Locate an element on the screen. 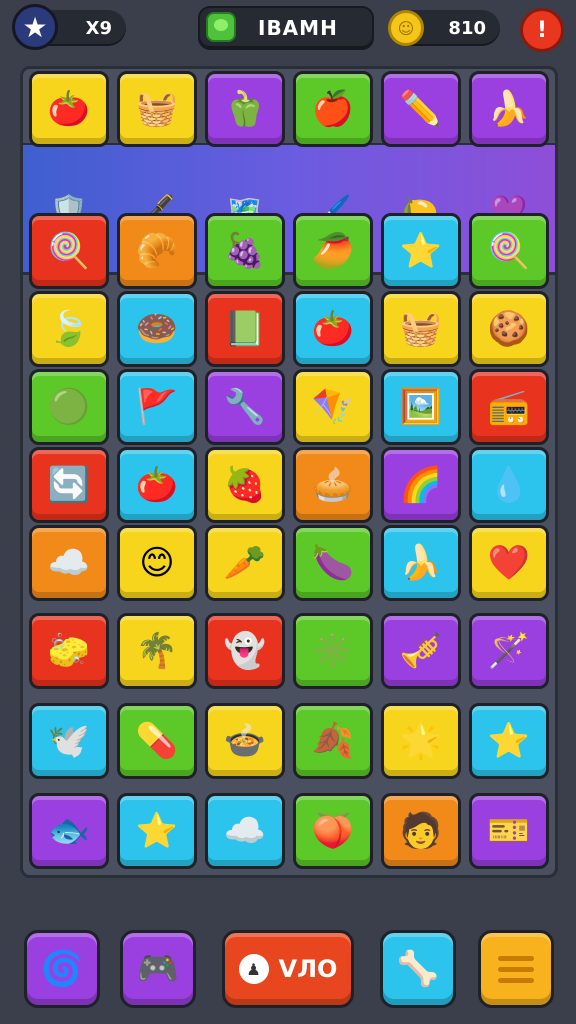 The image size is (576, 1024). level-title-bar: IBAMH is located at coordinates (286, 28).